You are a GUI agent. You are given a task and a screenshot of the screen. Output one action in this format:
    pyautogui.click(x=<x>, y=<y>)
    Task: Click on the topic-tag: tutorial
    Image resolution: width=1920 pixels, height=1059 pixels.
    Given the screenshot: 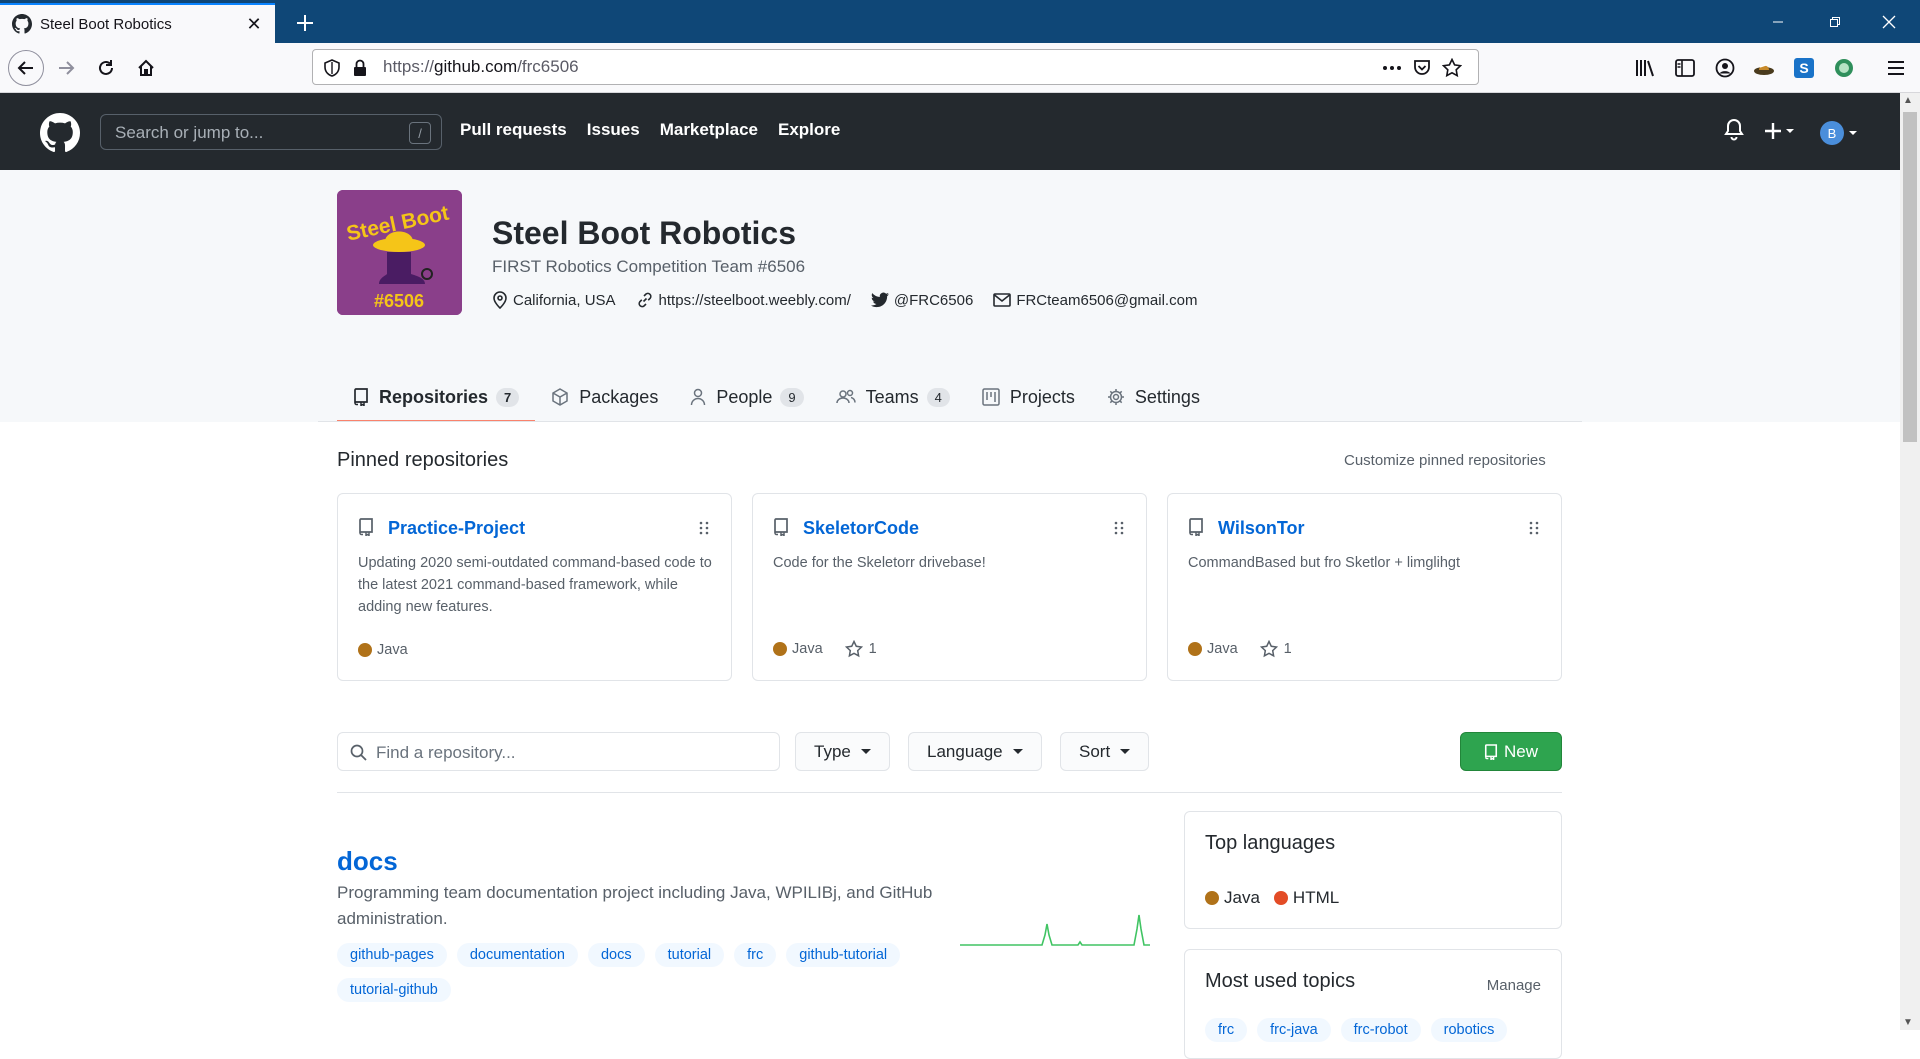 What is the action you would take?
    pyautogui.click(x=689, y=955)
    